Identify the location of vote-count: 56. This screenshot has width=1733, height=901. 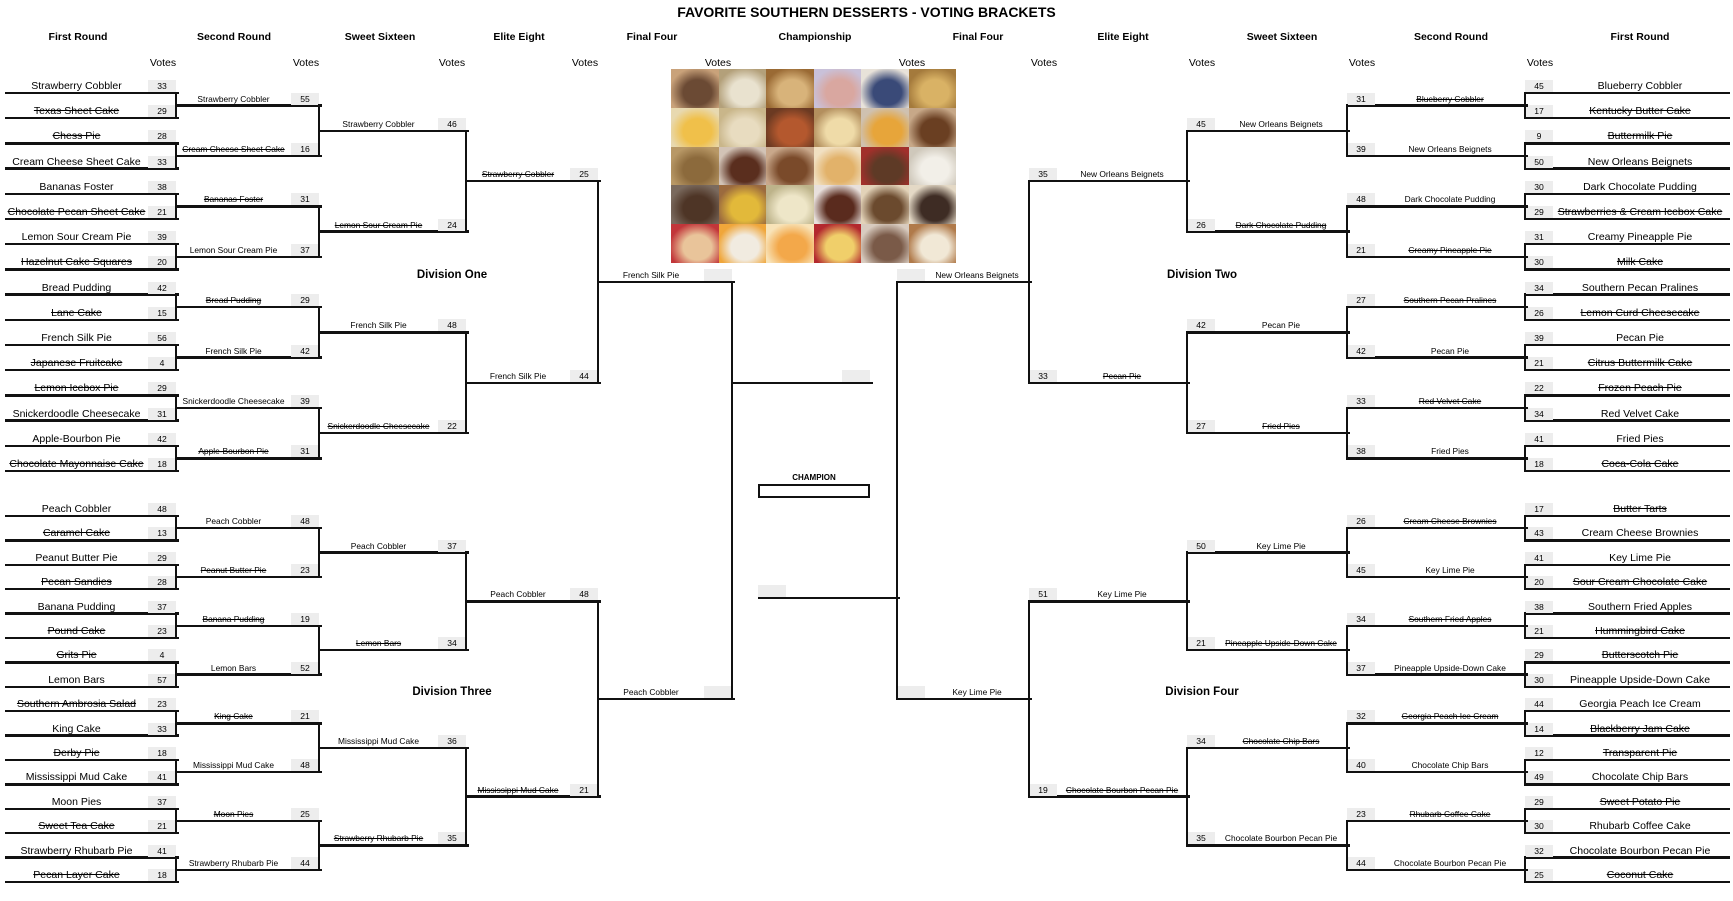
(162, 338).